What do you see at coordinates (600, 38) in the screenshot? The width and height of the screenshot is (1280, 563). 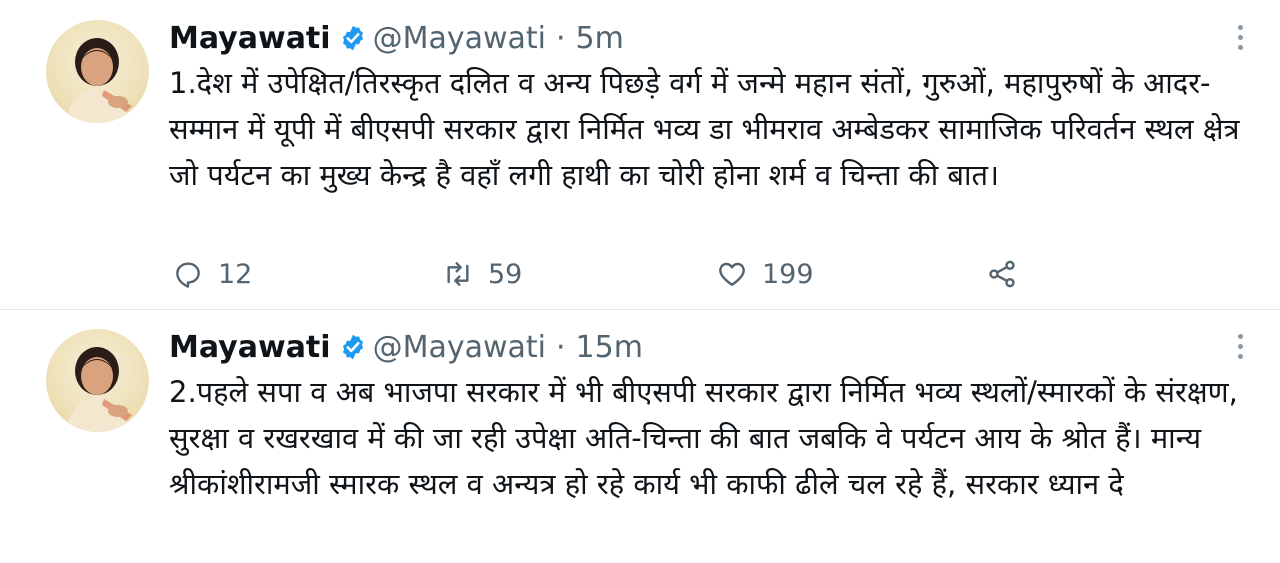 I see `tweet-time: 5m` at bounding box center [600, 38].